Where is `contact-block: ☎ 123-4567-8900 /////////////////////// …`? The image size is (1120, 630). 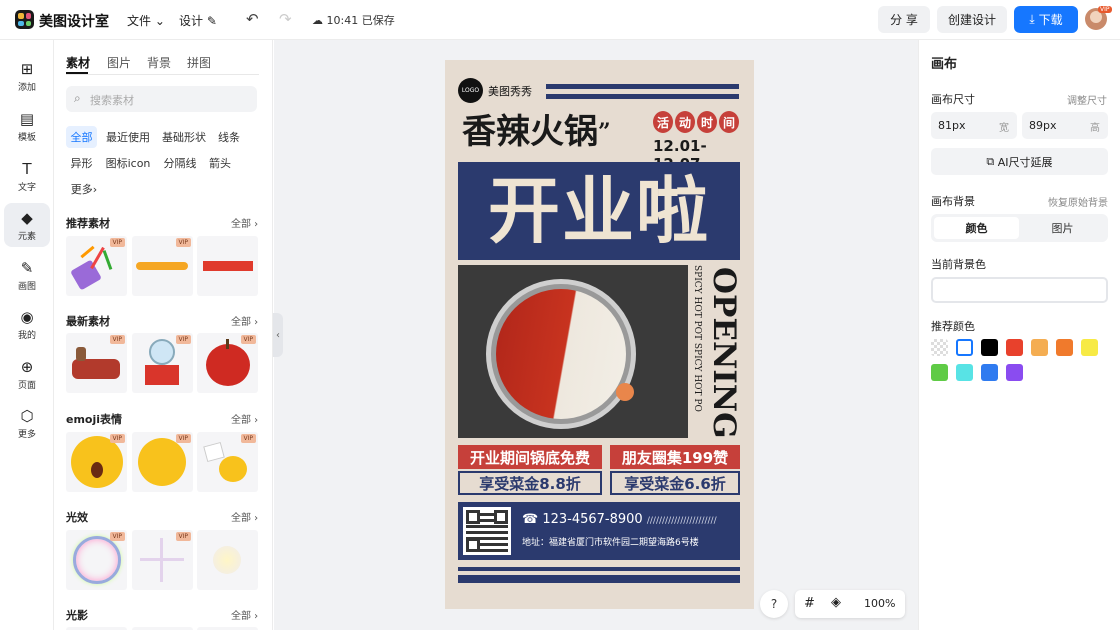 contact-block: ☎ 123-4567-8900 /////////////////////// … is located at coordinates (599, 531).